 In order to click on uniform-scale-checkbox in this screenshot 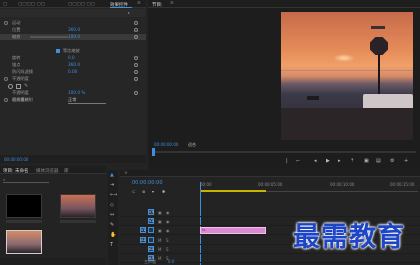, I will do `click(58, 51)`.